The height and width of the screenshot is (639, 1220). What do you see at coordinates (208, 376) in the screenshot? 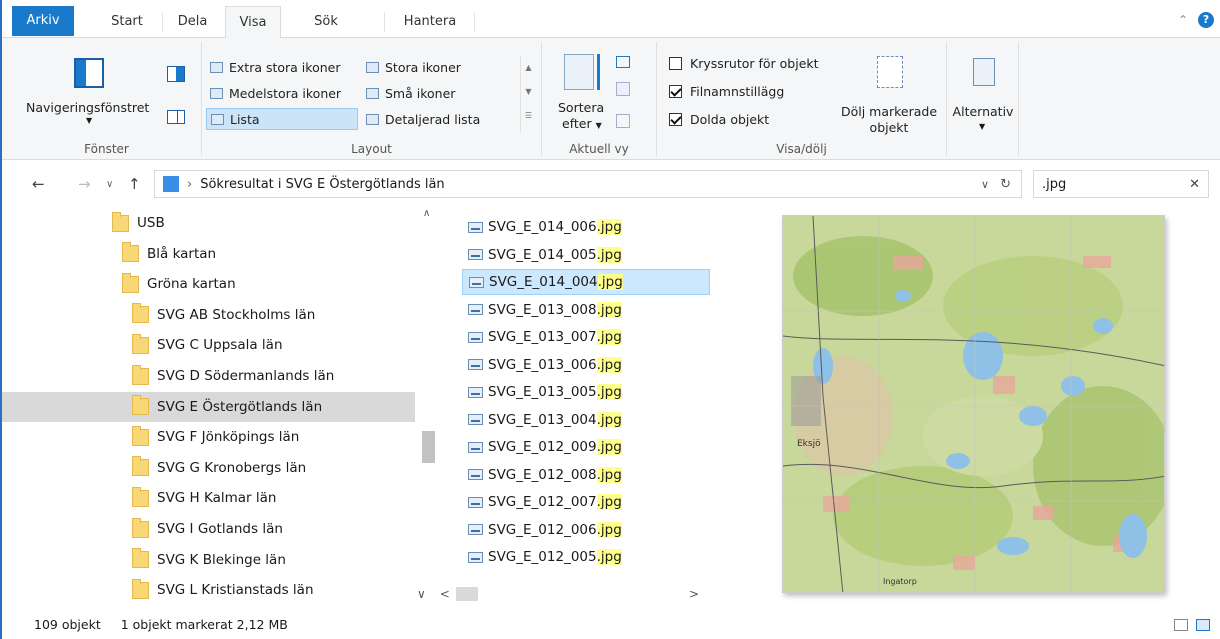
I see `nav-tree-item: SVG D Södermanlands län` at bounding box center [208, 376].